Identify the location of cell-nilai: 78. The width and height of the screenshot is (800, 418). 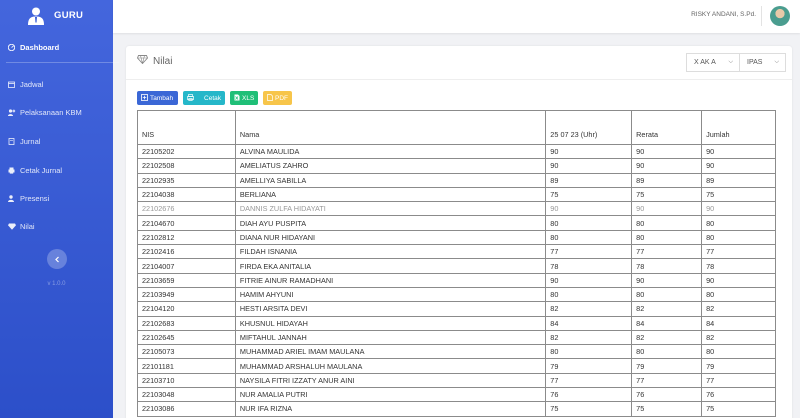
(589, 266).